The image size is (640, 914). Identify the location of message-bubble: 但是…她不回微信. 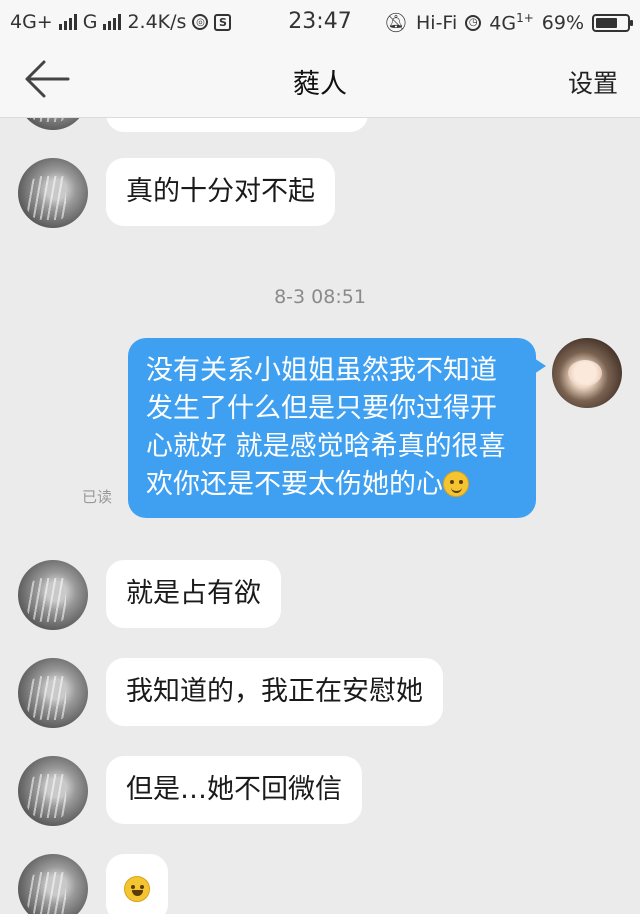
(234, 790).